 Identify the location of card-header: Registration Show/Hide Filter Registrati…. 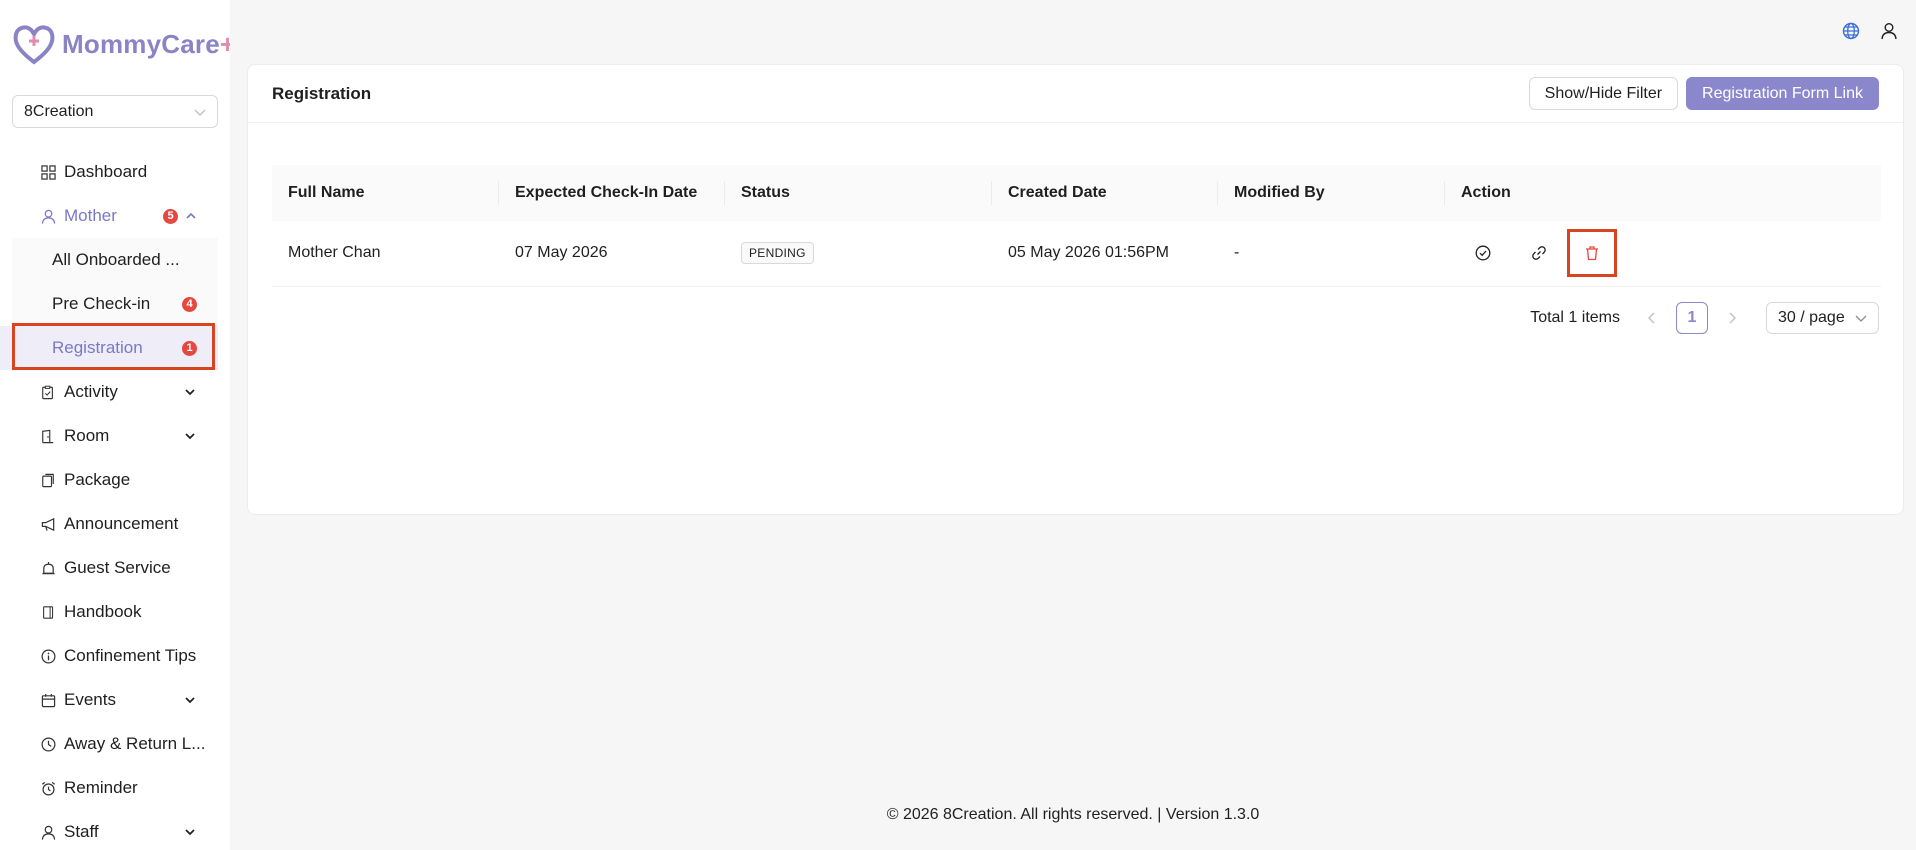
(1075, 94).